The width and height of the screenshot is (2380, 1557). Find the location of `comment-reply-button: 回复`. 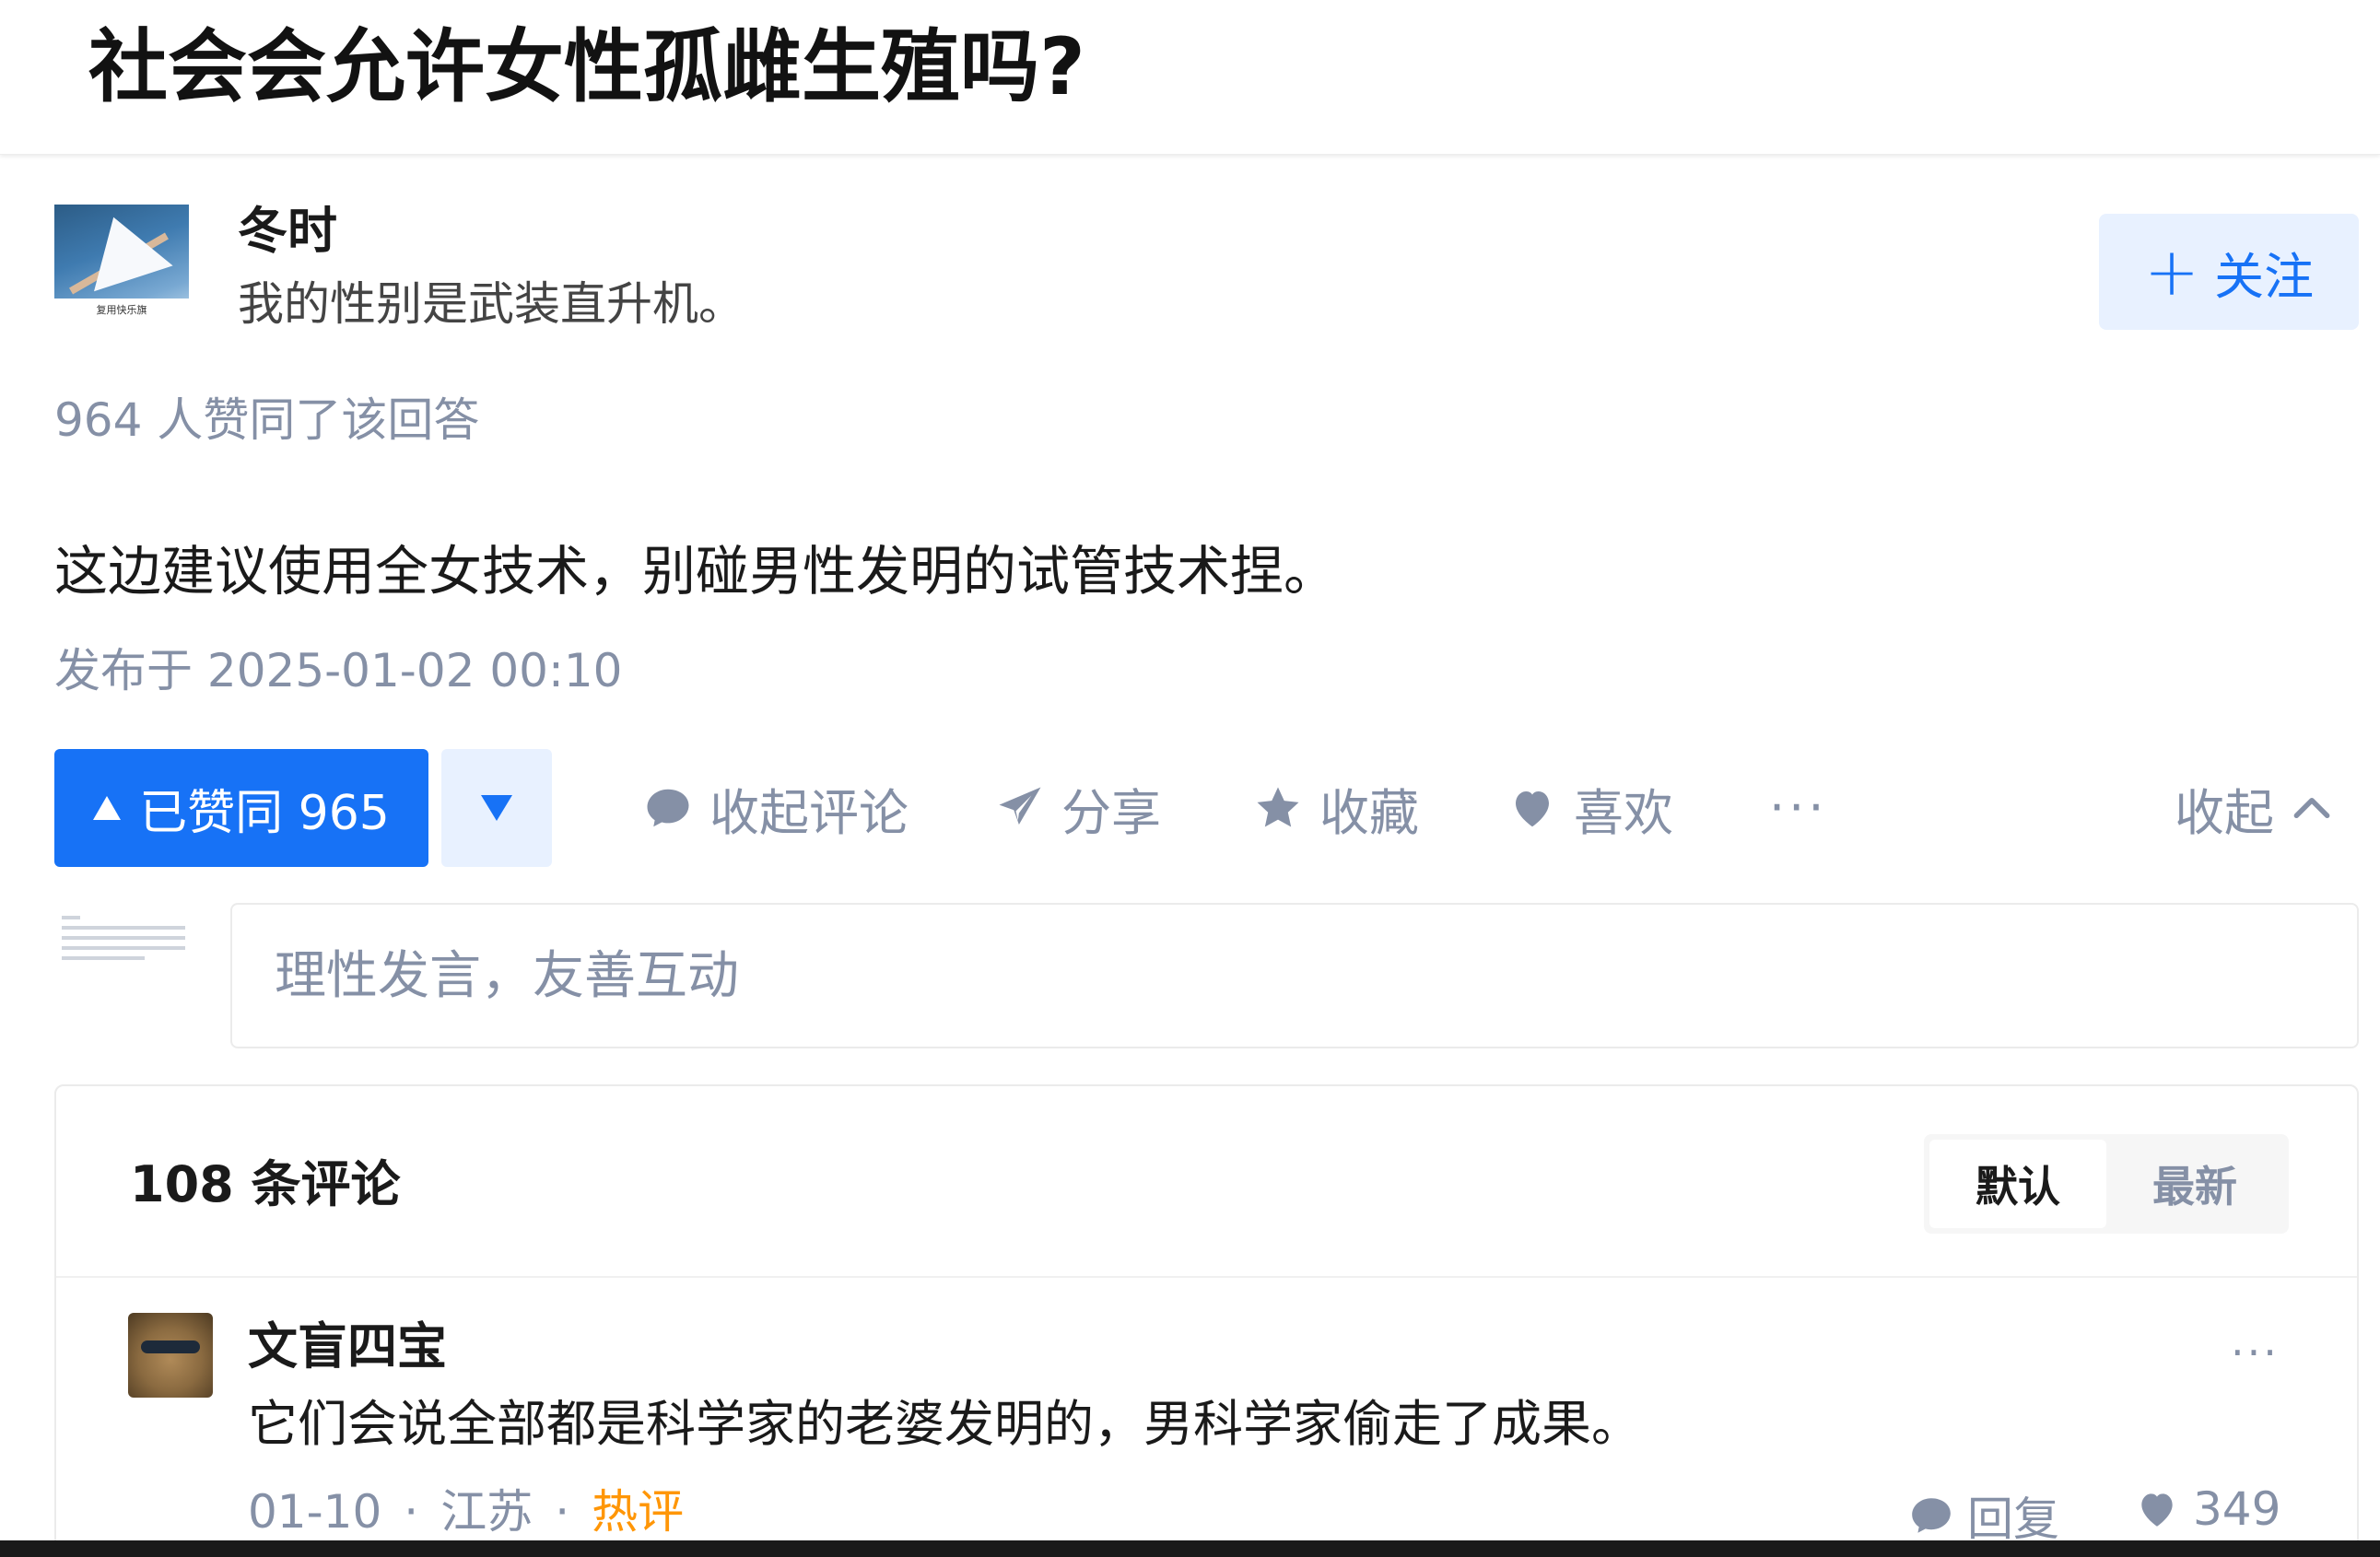

comment-reply-button: 回复 is located at coordinates (1983, 1515).